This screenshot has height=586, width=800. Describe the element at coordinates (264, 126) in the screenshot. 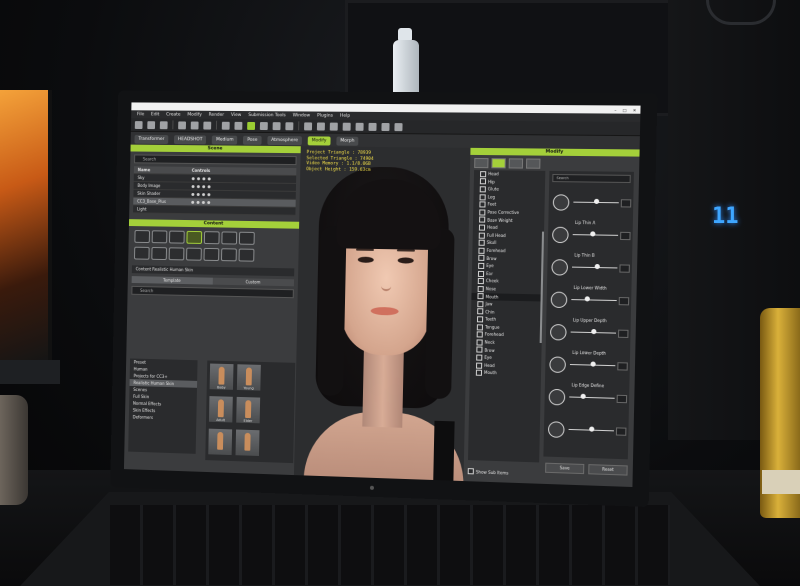

I see `move-tool-icon` at that location.